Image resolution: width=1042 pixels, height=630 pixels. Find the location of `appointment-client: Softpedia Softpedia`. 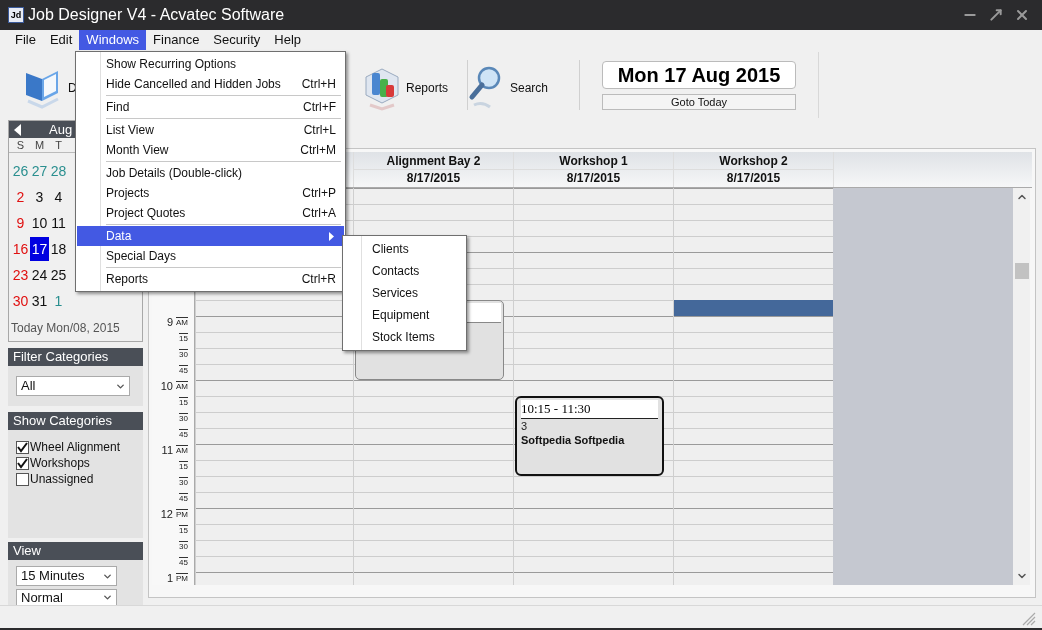

appointment-client: Softpedia Softpedia is located at coordinates (573, 440).